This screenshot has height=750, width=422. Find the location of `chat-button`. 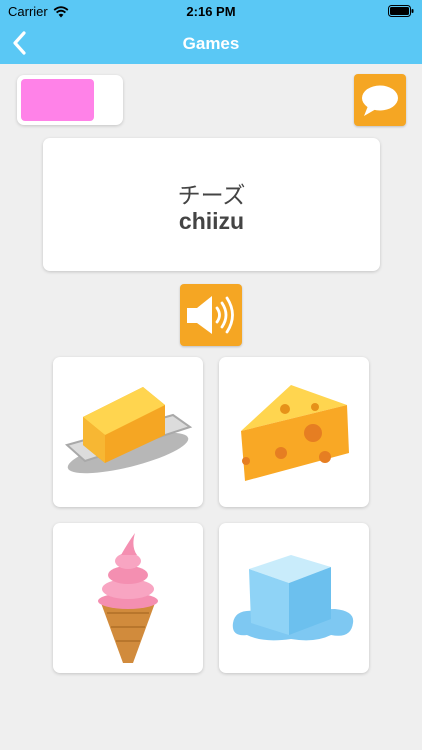

chat-button is located at coordinates (380, 100).